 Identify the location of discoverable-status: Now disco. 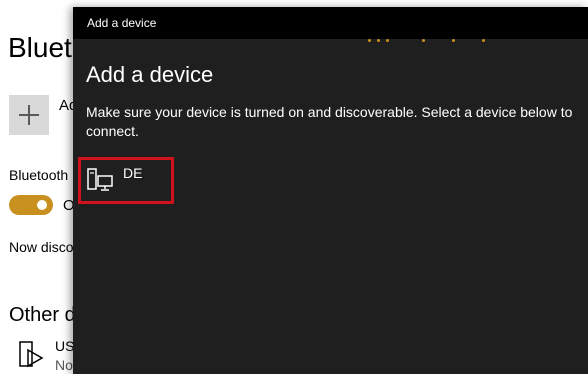
(41, 247).